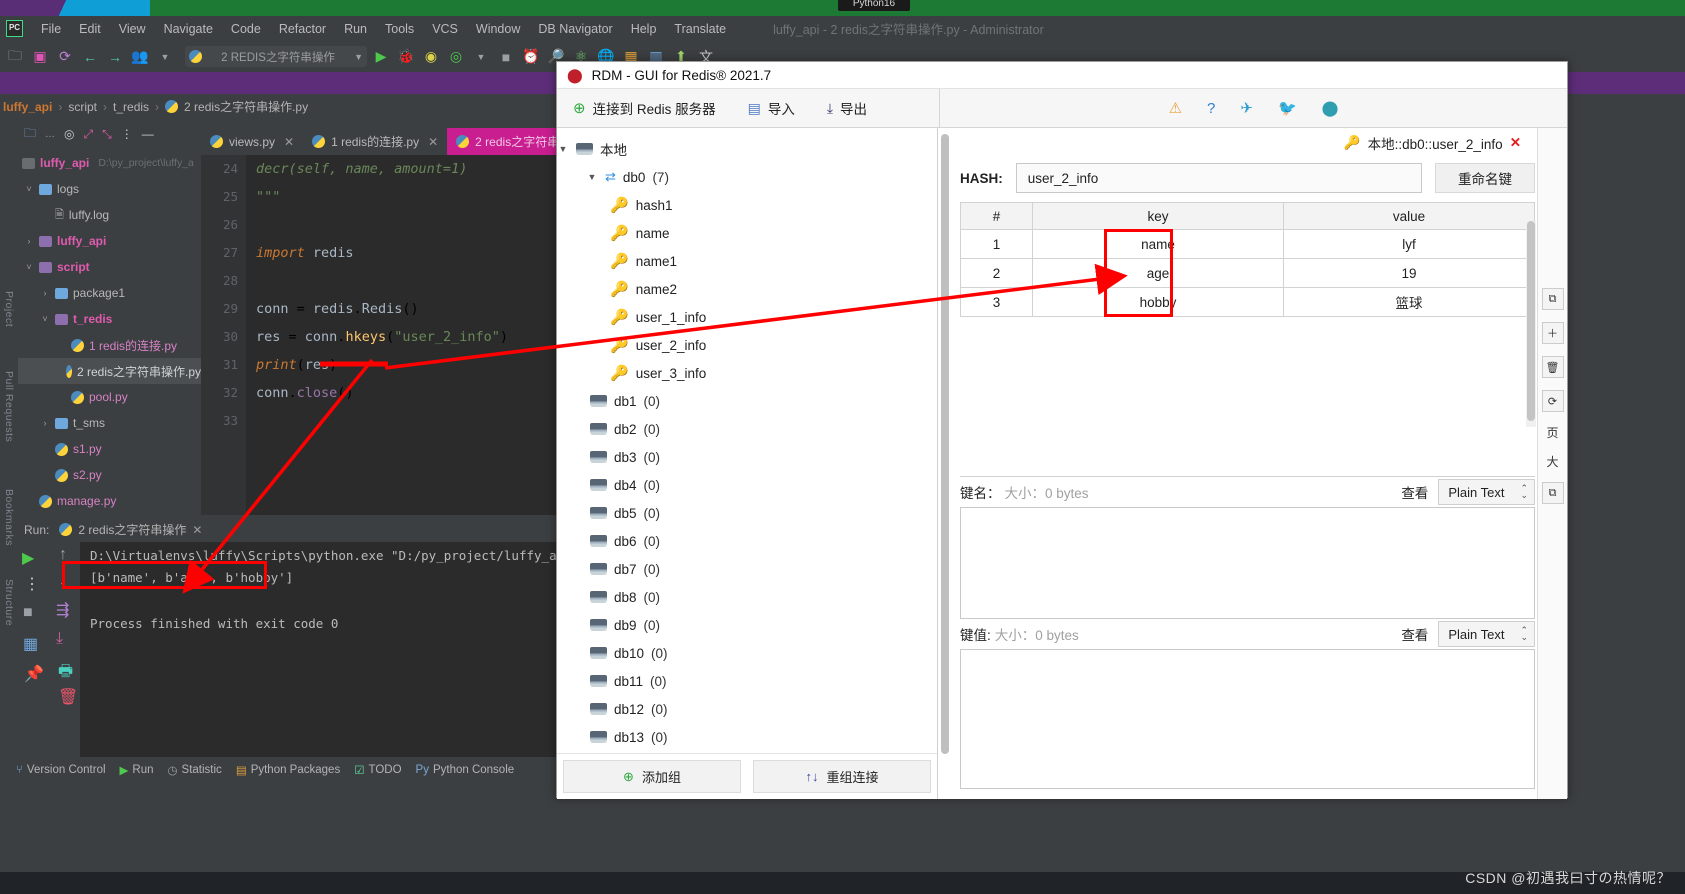  Describe the element at coordinates (109, 423) in the screenshot. I see `tree-row: › t_sms` at that location.